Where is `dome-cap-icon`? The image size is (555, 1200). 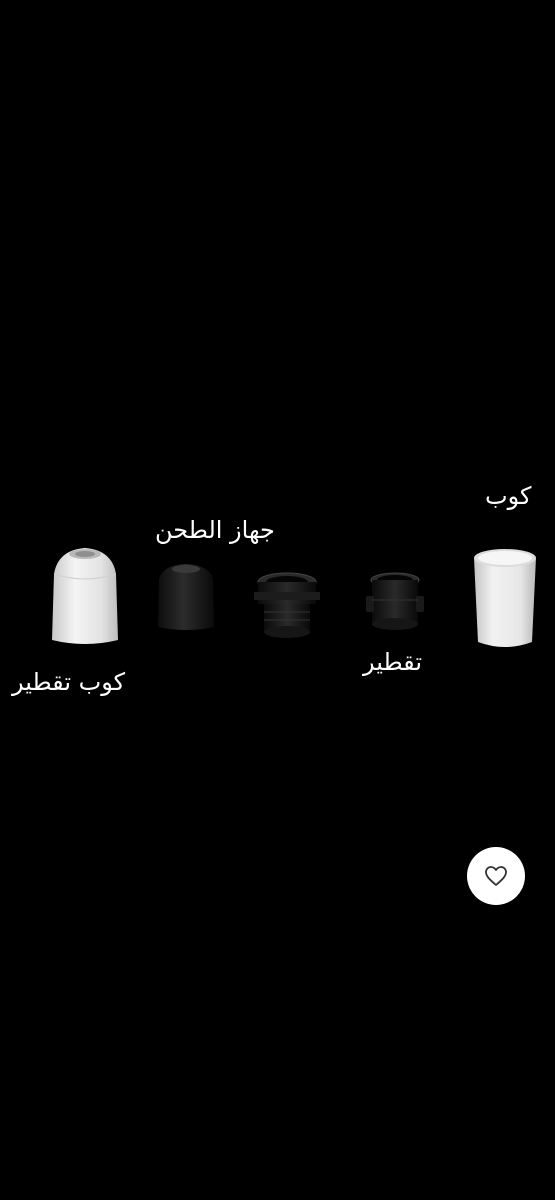 dome-cap-icon is located at coordinates (186, 597).